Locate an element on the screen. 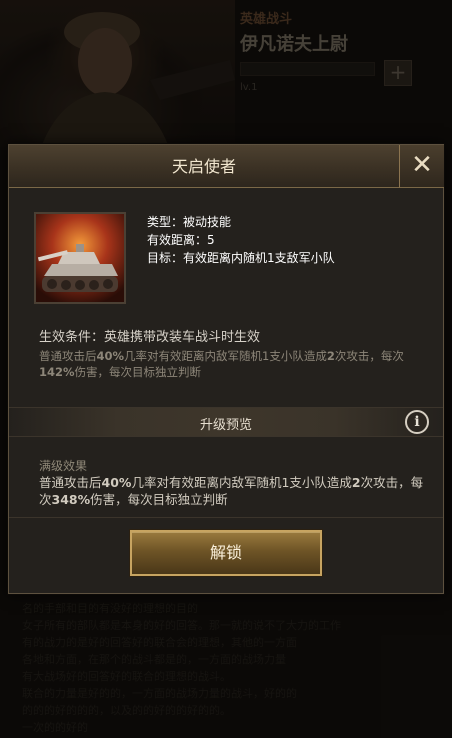  skill-range: 有效距离：5 is located at coordinates (181, 240).